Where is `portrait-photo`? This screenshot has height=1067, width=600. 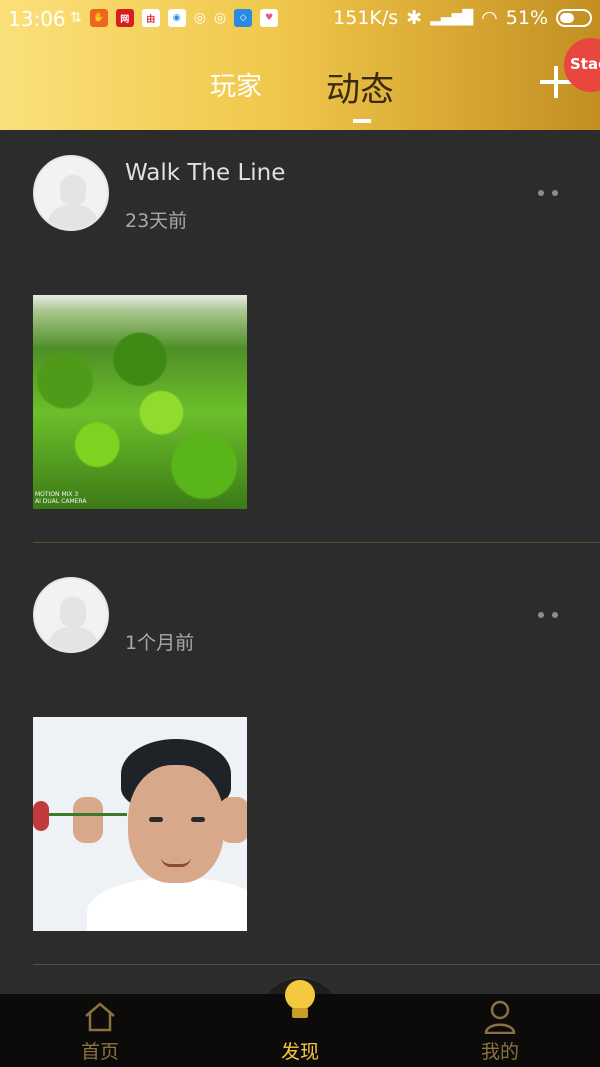 portrait-photo is located at coordinates (140, 824).